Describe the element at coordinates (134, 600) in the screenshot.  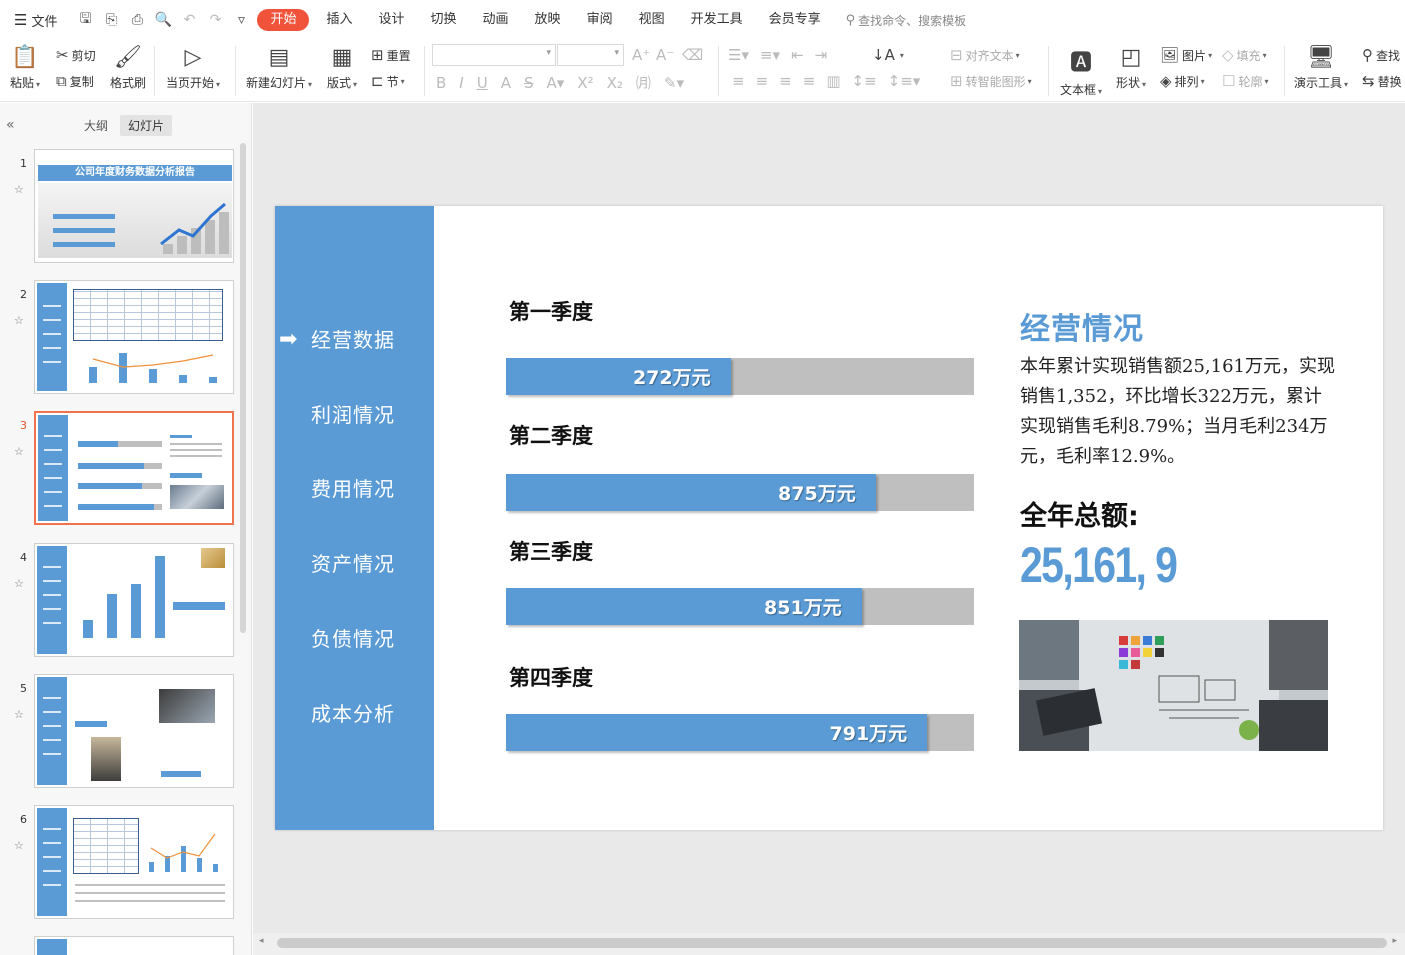
I see `thumbnail-canvas` at that location.